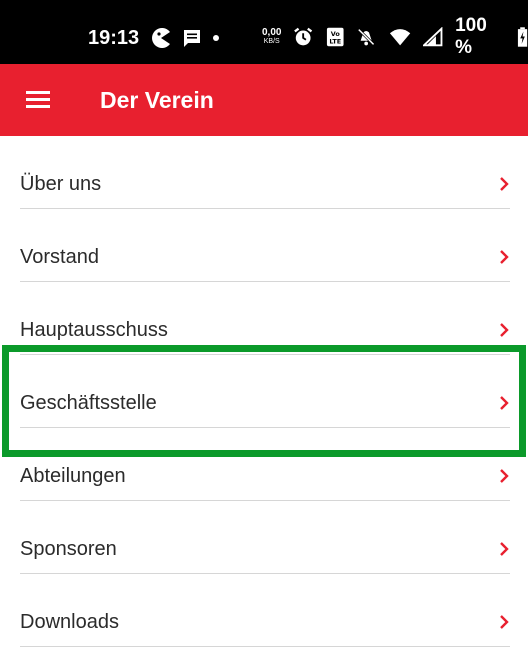 The height and width of the screenshot is (671, 528). What do you see at coordinates (88, 403) in the screenshot?
I see `menu-item-label: Geschäftsstelle` at bounding box center [88, 403].